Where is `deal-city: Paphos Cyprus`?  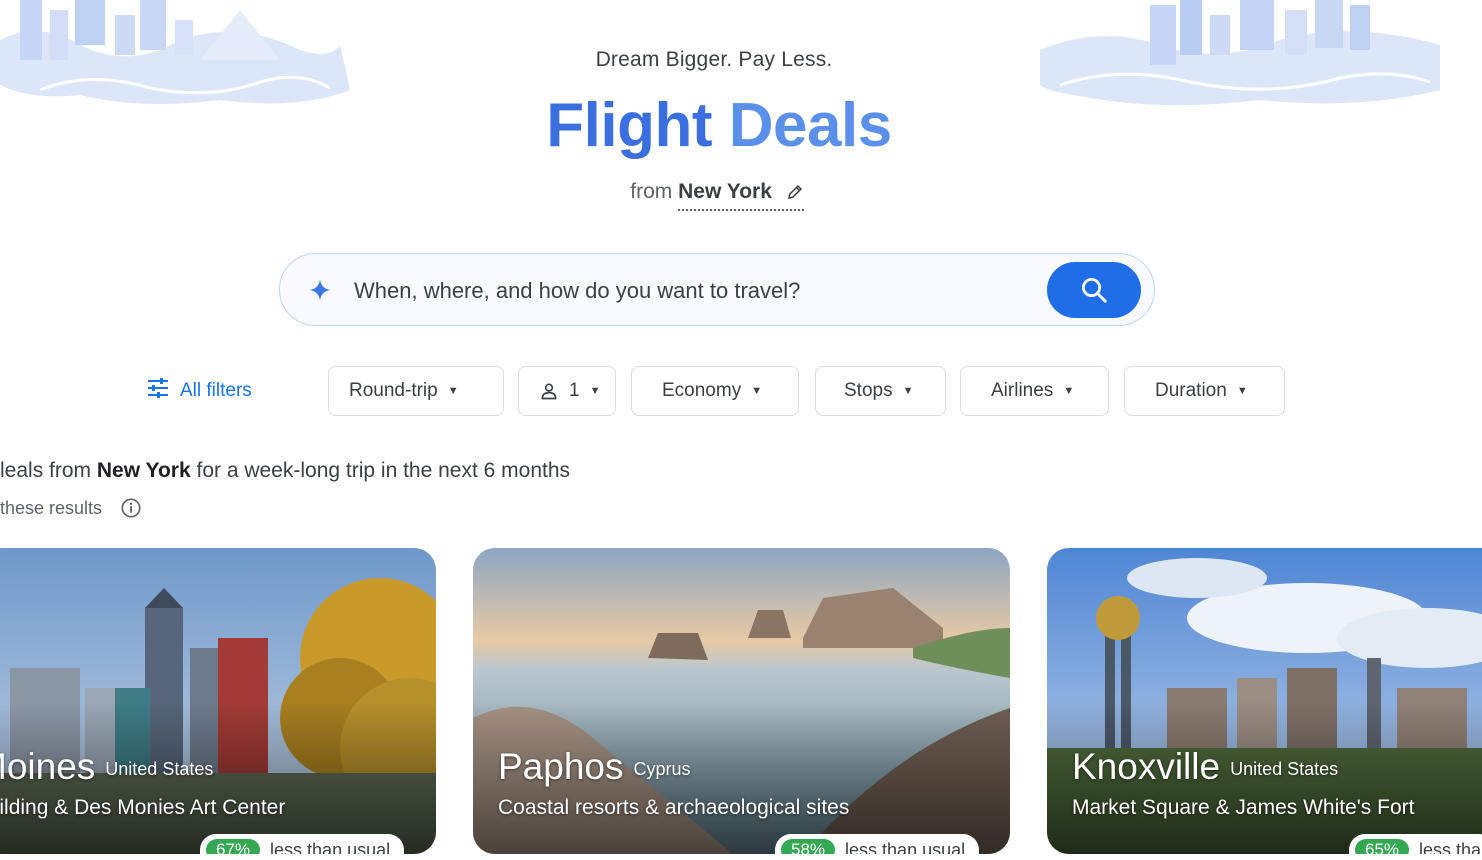
deal-city: Paphos Cyprus is located at coordinates (594, 767).